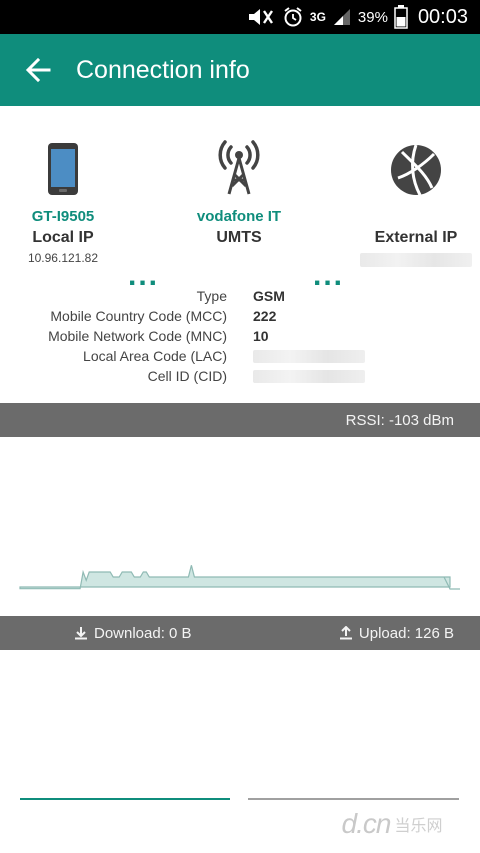 This screenshot has height=853, width=480. Describe the element at coordinates (155, 356) in the screenshot. I see `info-key: Local Area Code (LAC)` at that location.